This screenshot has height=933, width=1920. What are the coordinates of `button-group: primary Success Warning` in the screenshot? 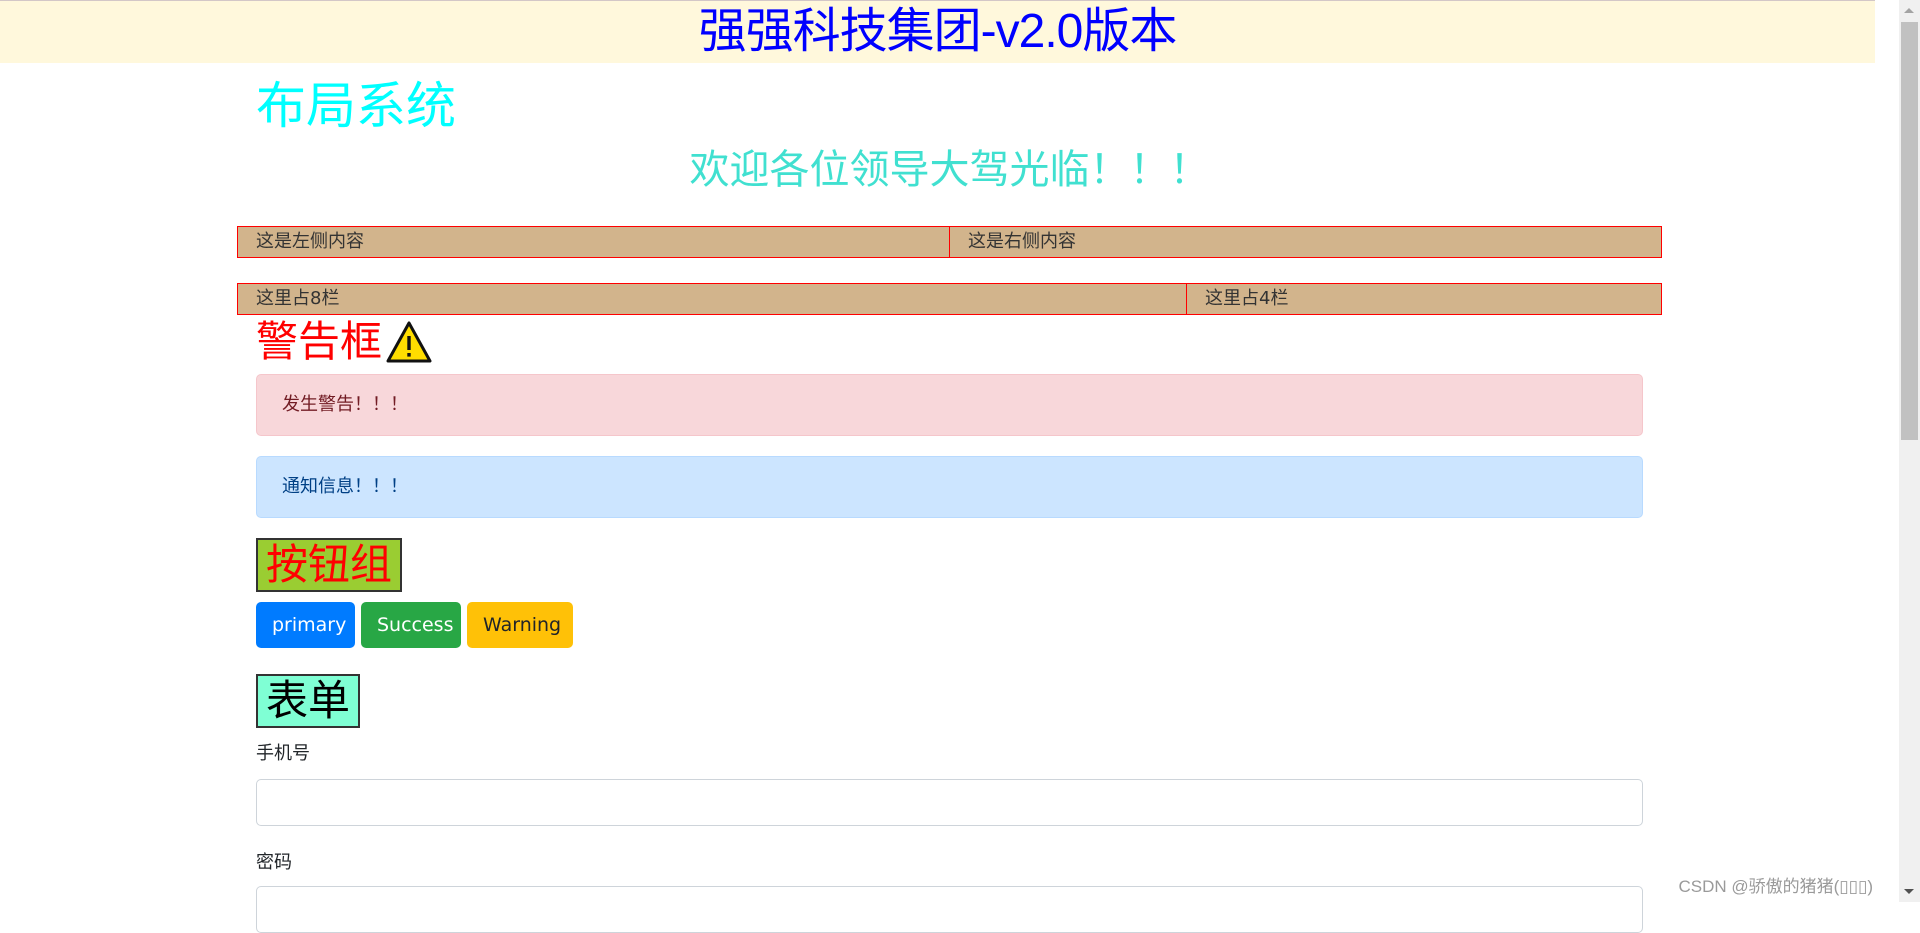 It's located at (414, 625).